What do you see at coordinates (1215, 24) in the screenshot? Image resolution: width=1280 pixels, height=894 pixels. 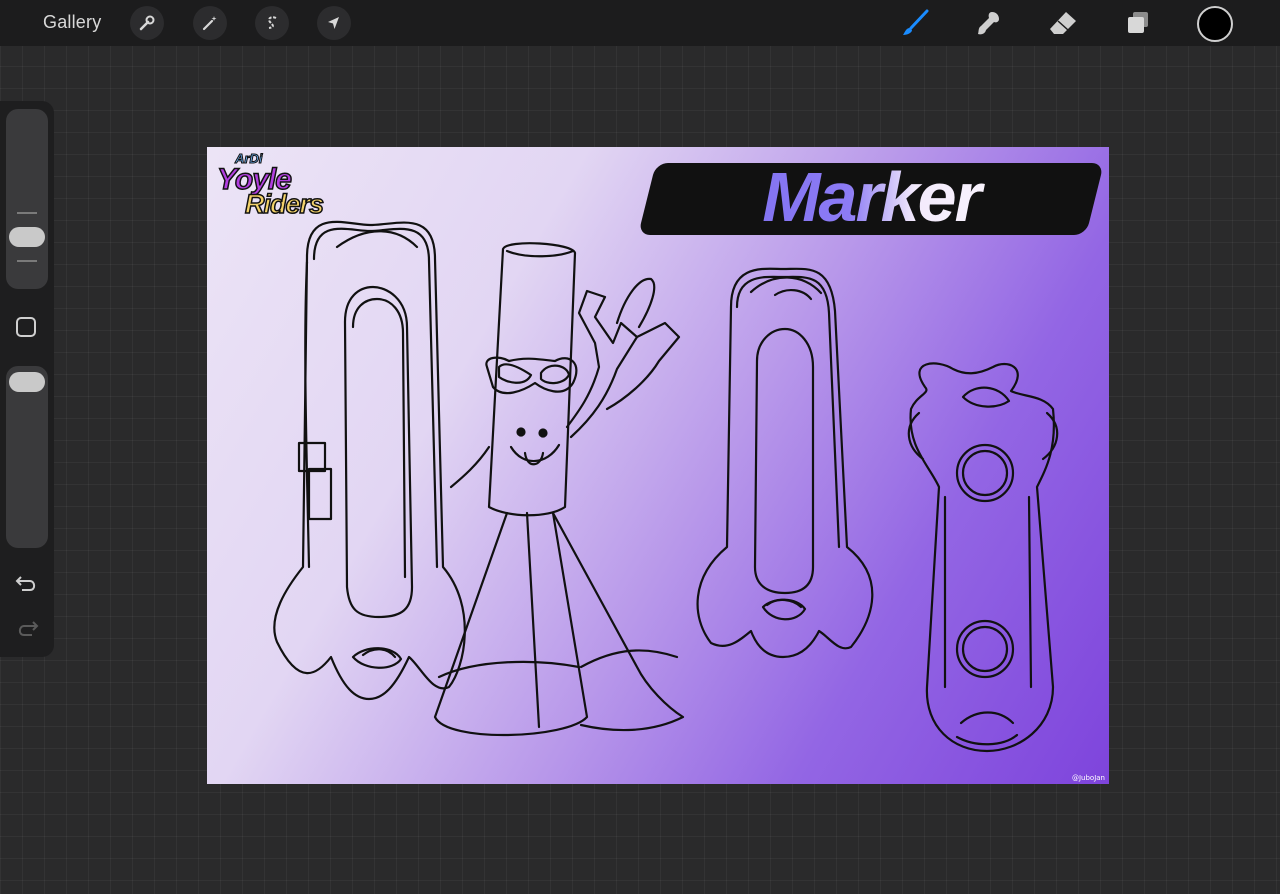 I see `color-picker-button` at bounding box center [1215, 24].